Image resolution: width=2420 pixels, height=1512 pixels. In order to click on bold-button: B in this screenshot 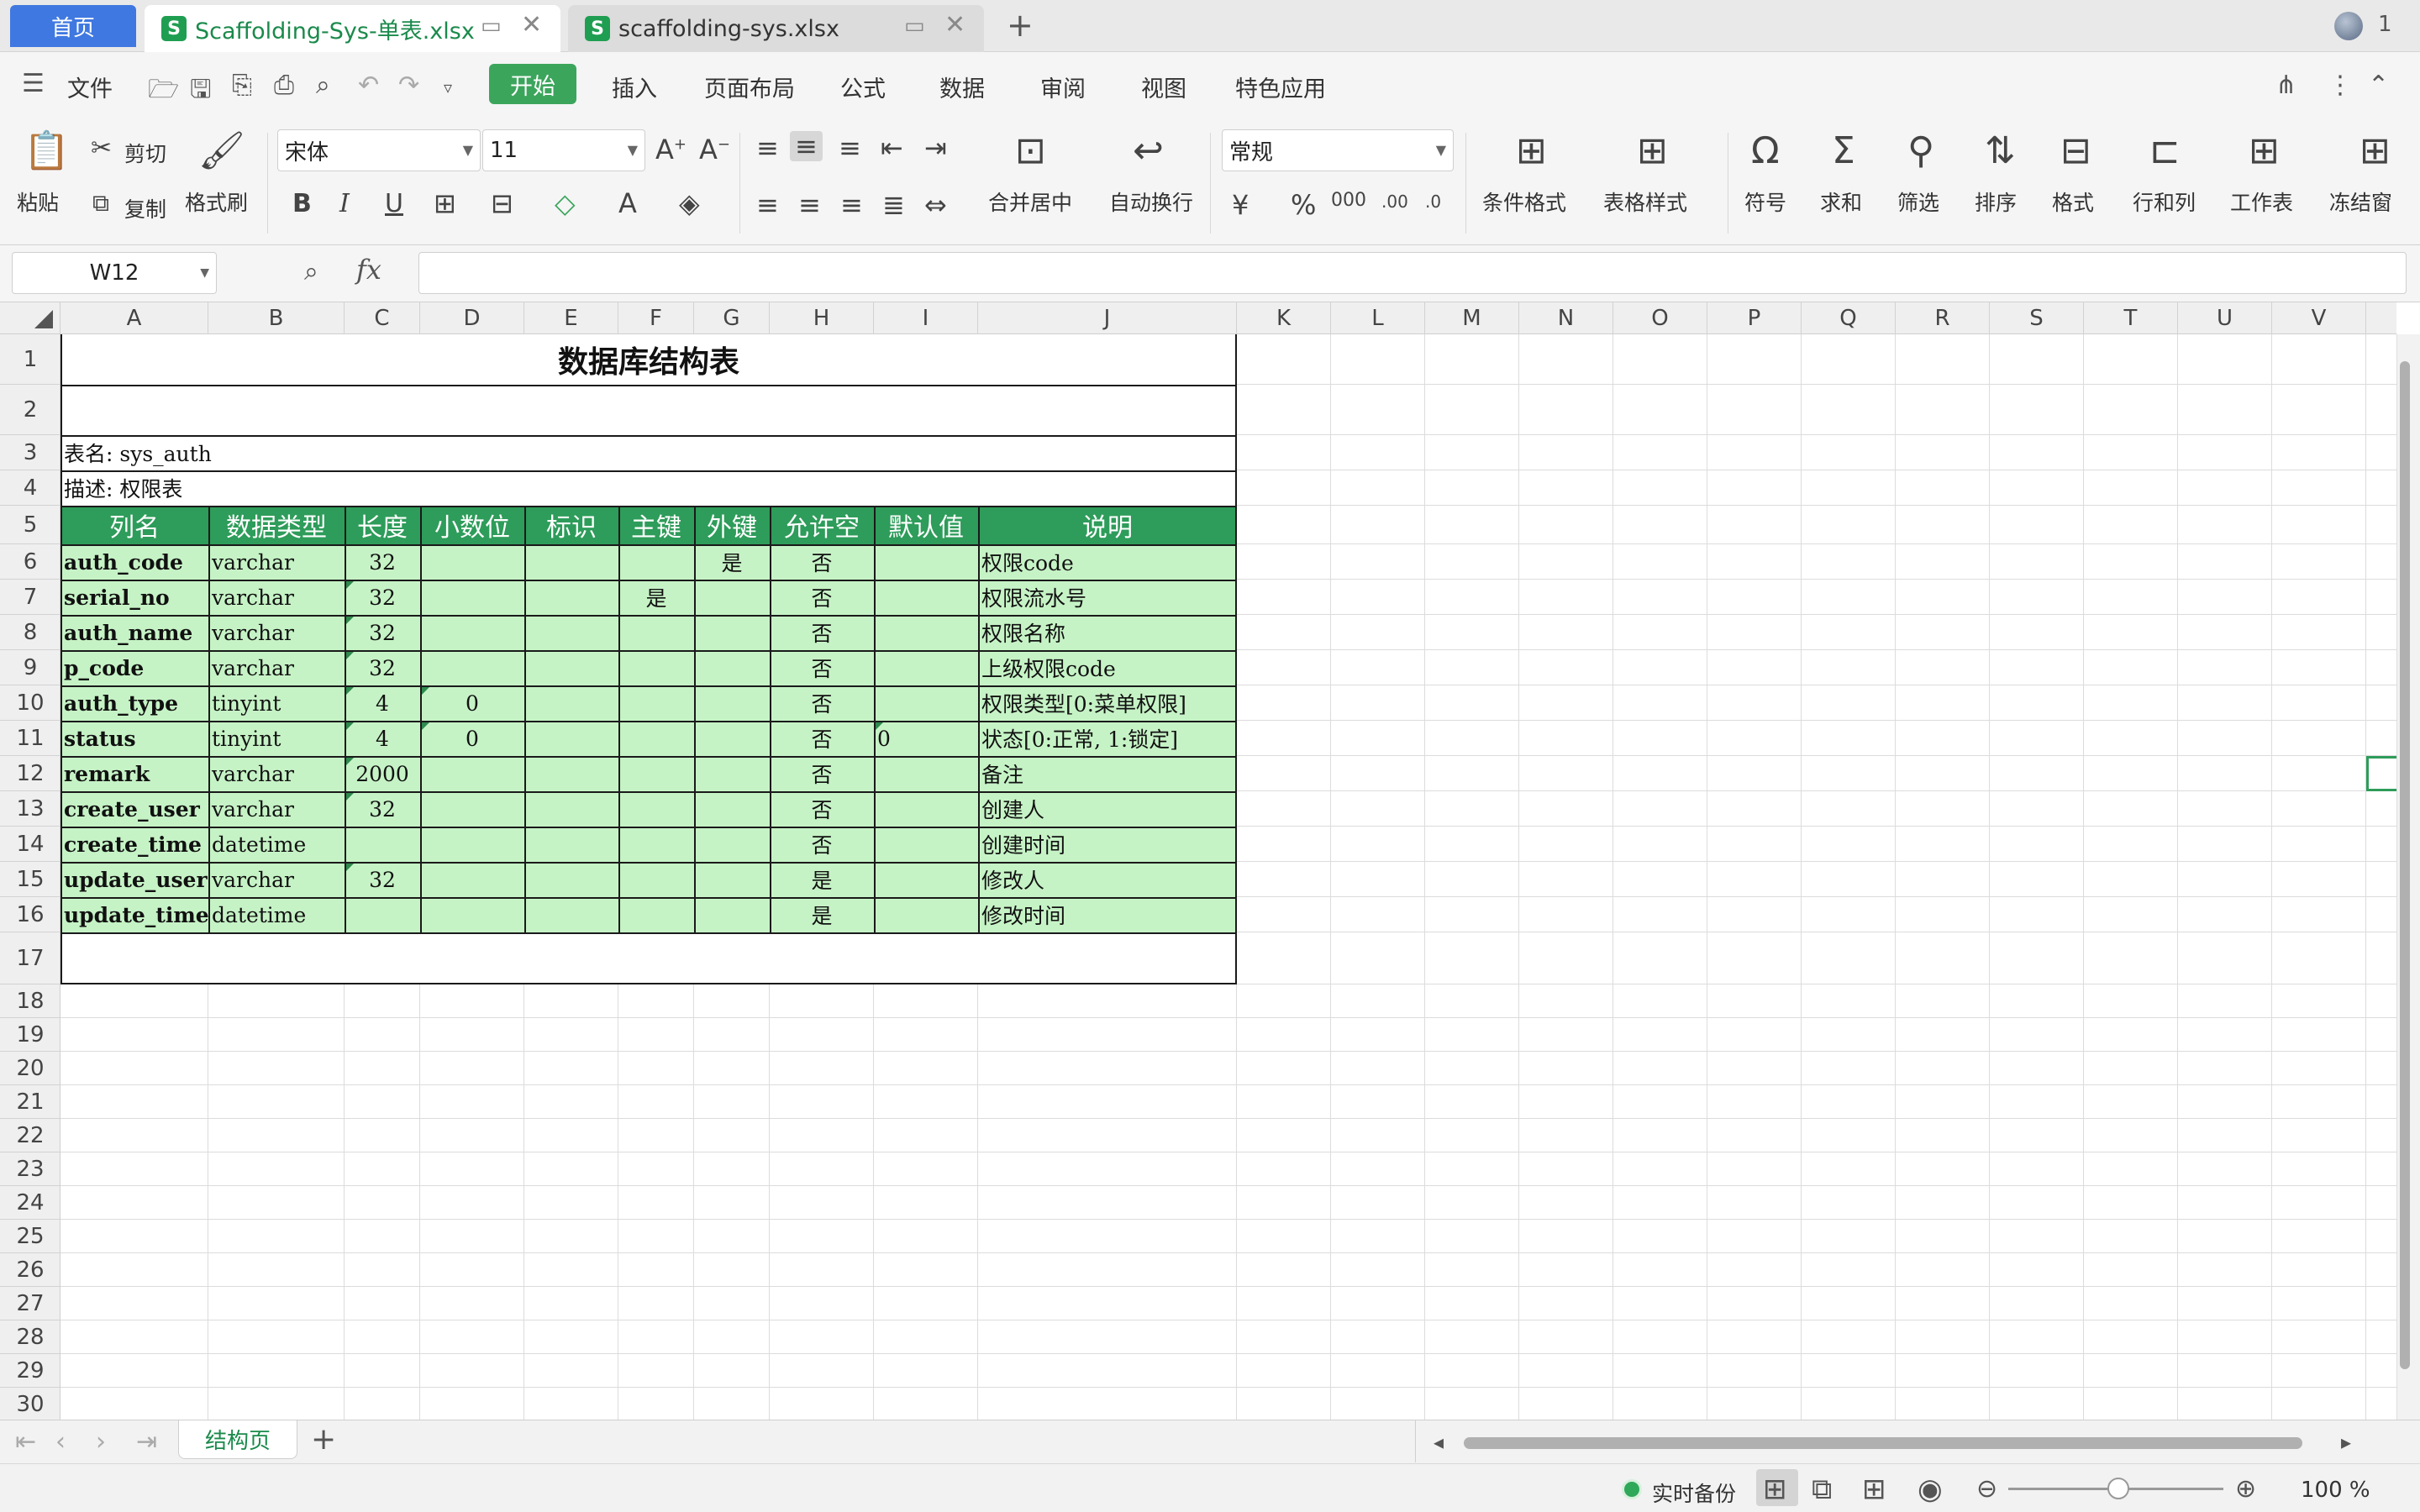, I will do `click(302, 204)`.